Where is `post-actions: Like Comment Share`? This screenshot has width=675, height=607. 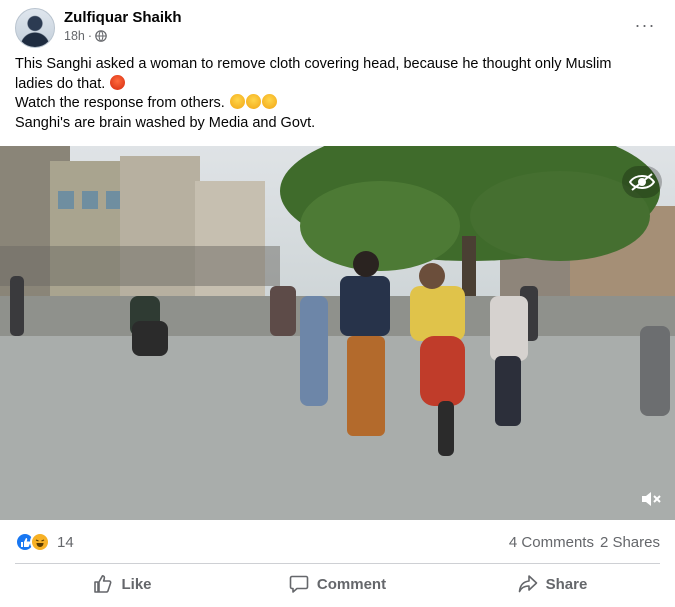
post-actions: Like Comment Share is located at coordinates (337, 584).